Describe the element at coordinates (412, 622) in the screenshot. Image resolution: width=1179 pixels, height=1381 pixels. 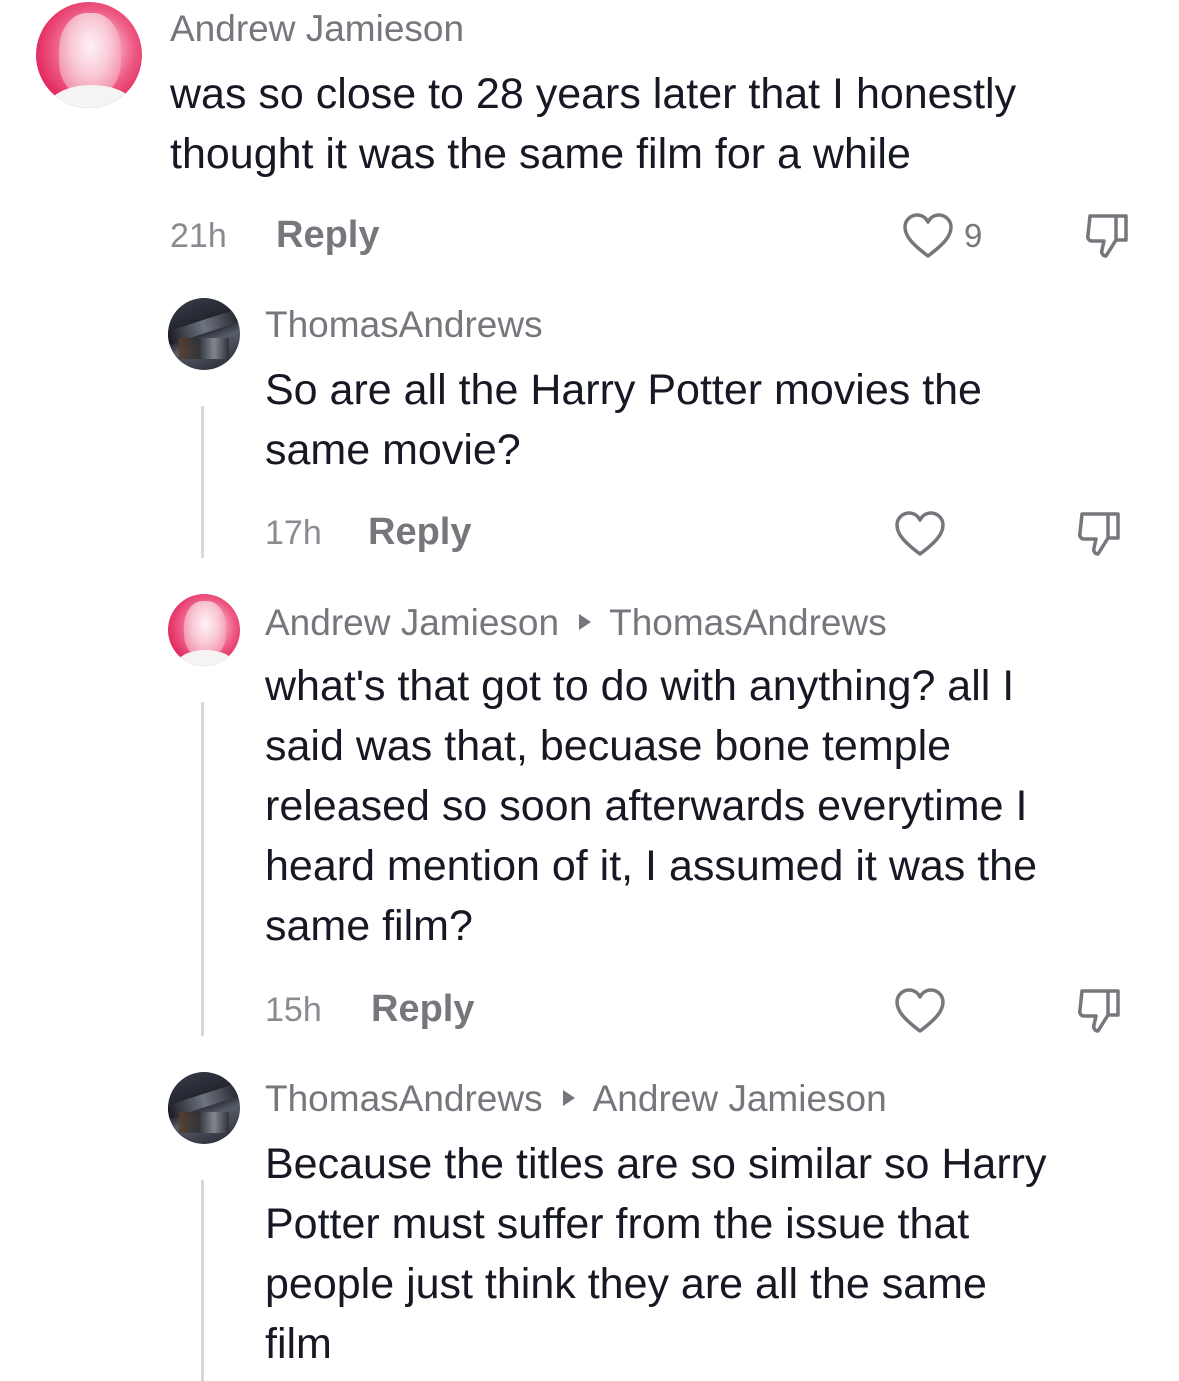
I see `author-name: Andrew Jamieson` at that location.